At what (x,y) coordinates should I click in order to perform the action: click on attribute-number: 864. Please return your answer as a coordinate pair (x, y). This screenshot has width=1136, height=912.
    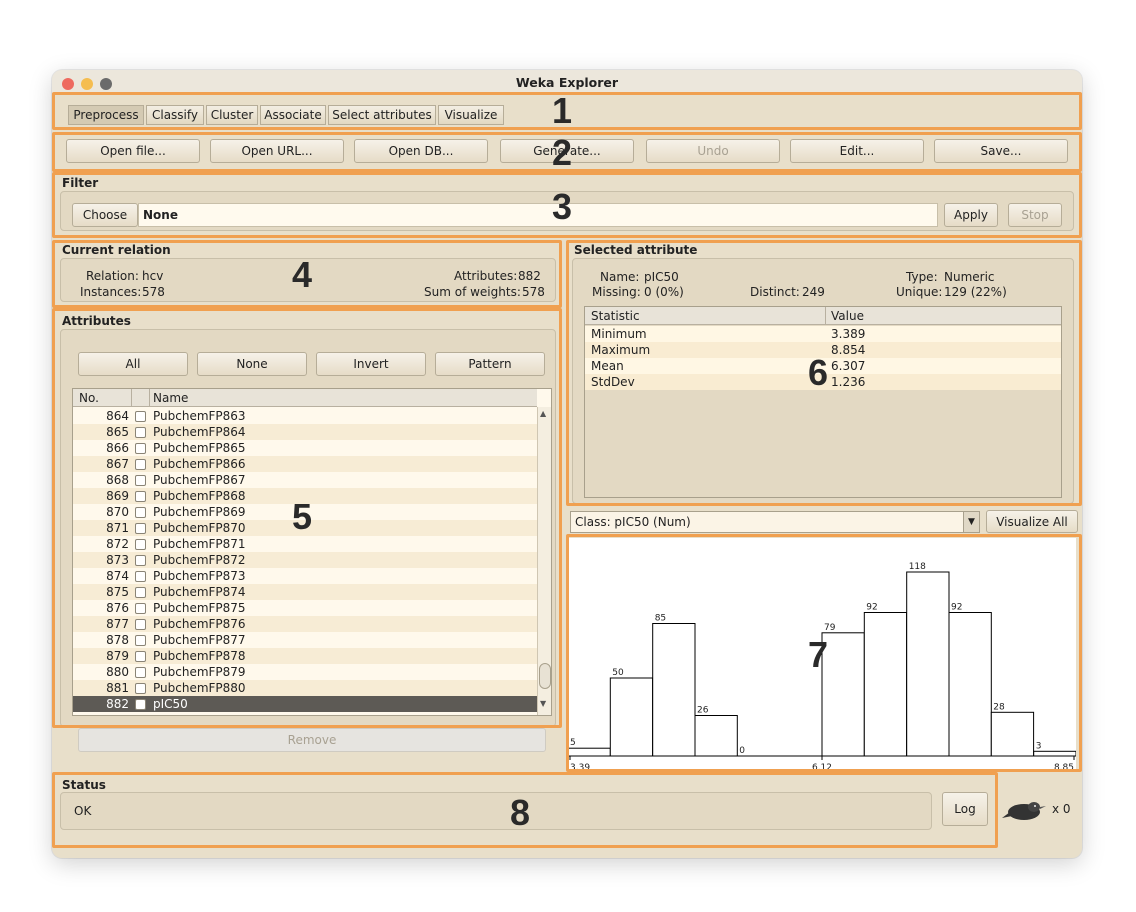
    Looking at the image, I should click on (117, 416).